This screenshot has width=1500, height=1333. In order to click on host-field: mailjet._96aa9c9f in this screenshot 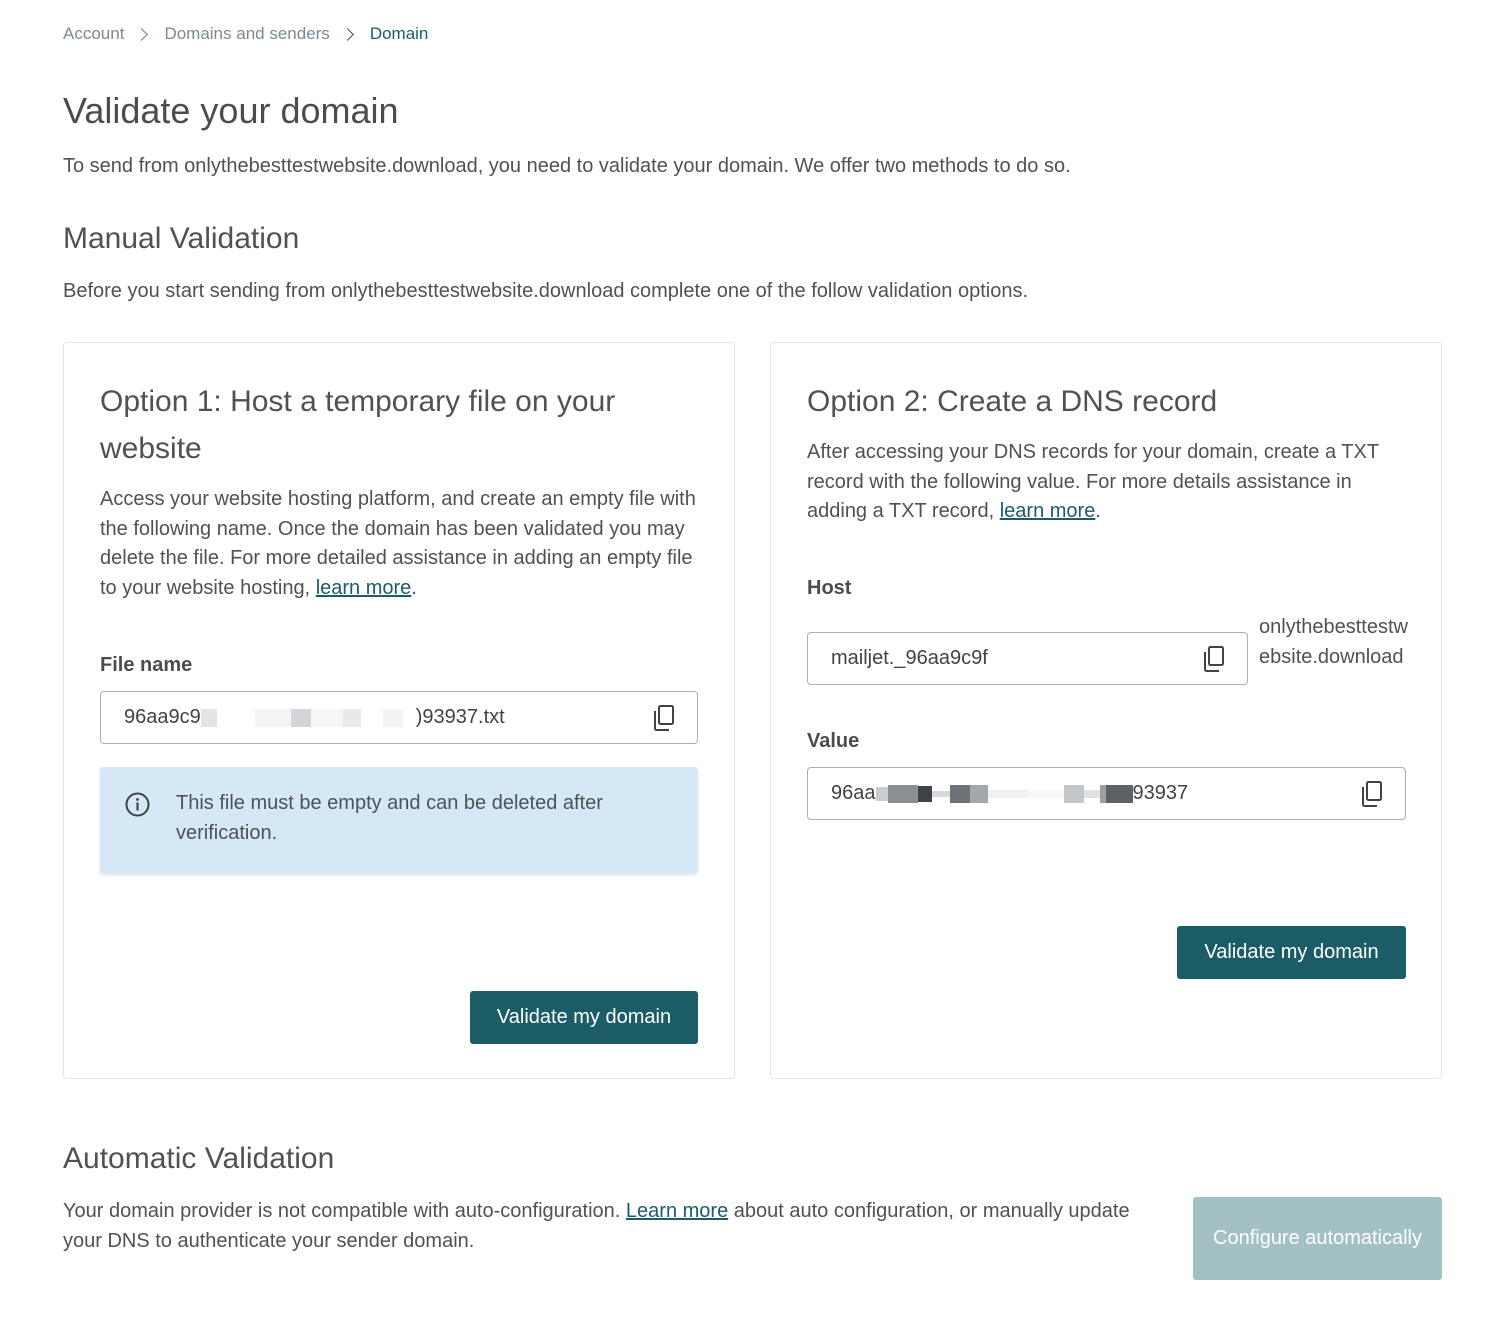, I will do `click(1027, 658)`.